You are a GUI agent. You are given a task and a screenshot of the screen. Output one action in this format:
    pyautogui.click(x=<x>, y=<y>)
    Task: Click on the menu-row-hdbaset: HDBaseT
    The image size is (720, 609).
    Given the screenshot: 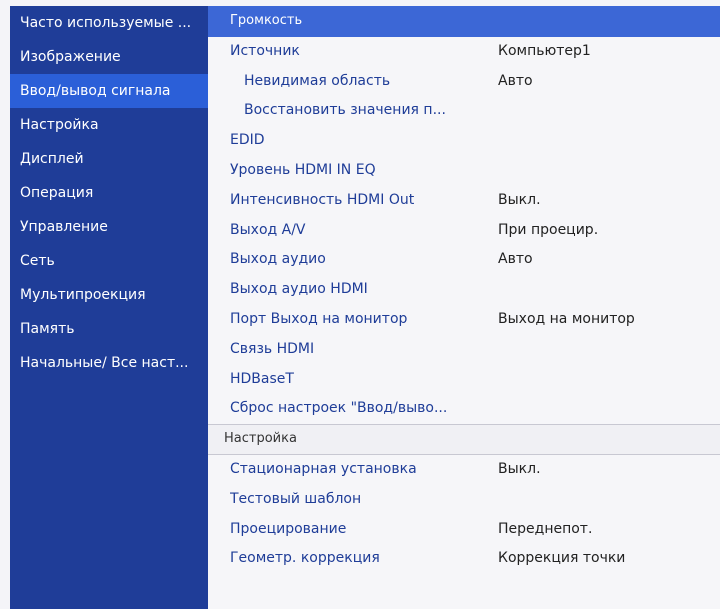 What is the action you would take?
    pyautogui.click(x=464, y=380)
    